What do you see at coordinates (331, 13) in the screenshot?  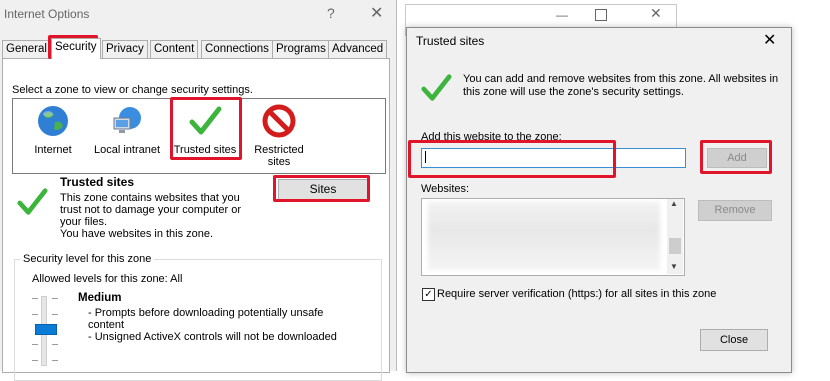 I see `help-button: ?` at bounding box center [331, 13].